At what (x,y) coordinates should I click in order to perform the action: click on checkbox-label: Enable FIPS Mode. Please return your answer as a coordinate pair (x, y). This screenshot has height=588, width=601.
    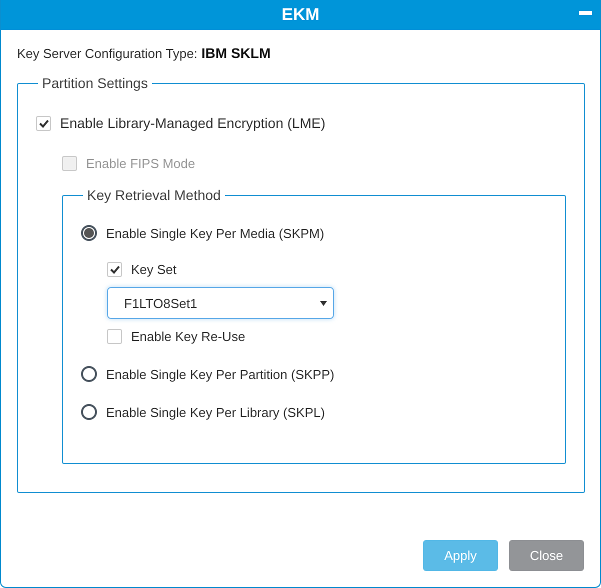
    Looking at the image, I should click on (141, 163).